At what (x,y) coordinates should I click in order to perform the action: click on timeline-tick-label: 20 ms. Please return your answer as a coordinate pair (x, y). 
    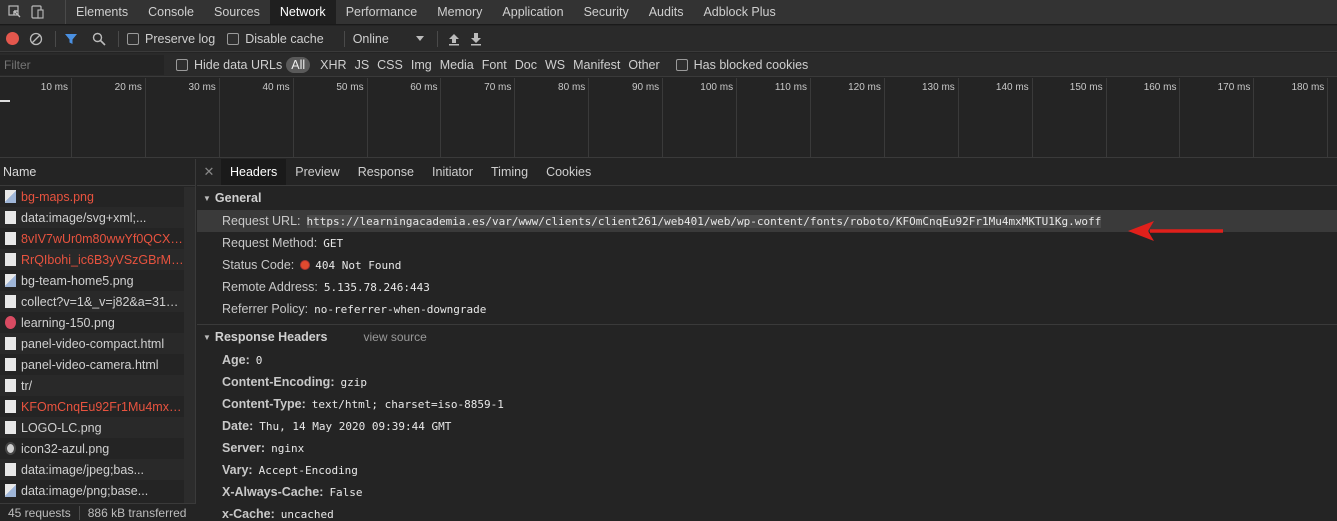
    Looking at the image, I should click on (128, 87).